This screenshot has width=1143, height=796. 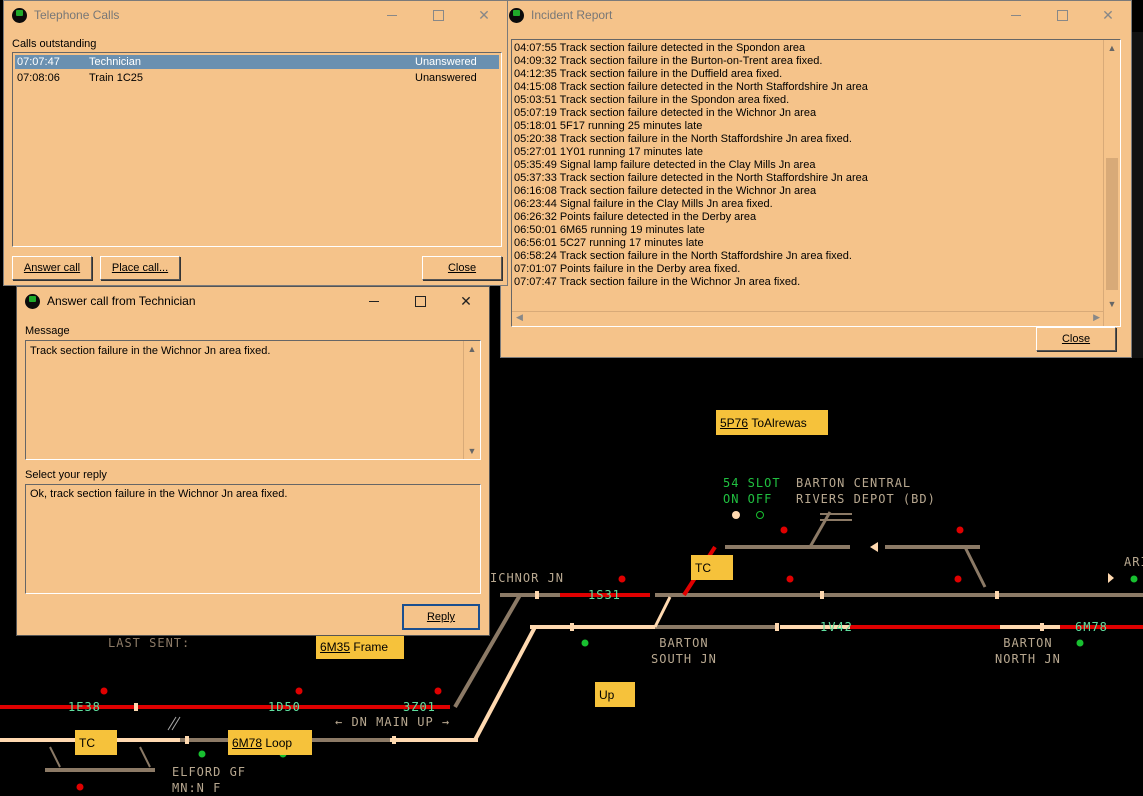 What do you see at coordinates (752, 491) in the screenshot?
I see `slot-label: 54 SLOT ON OFF` at bounding box center [752, 491].